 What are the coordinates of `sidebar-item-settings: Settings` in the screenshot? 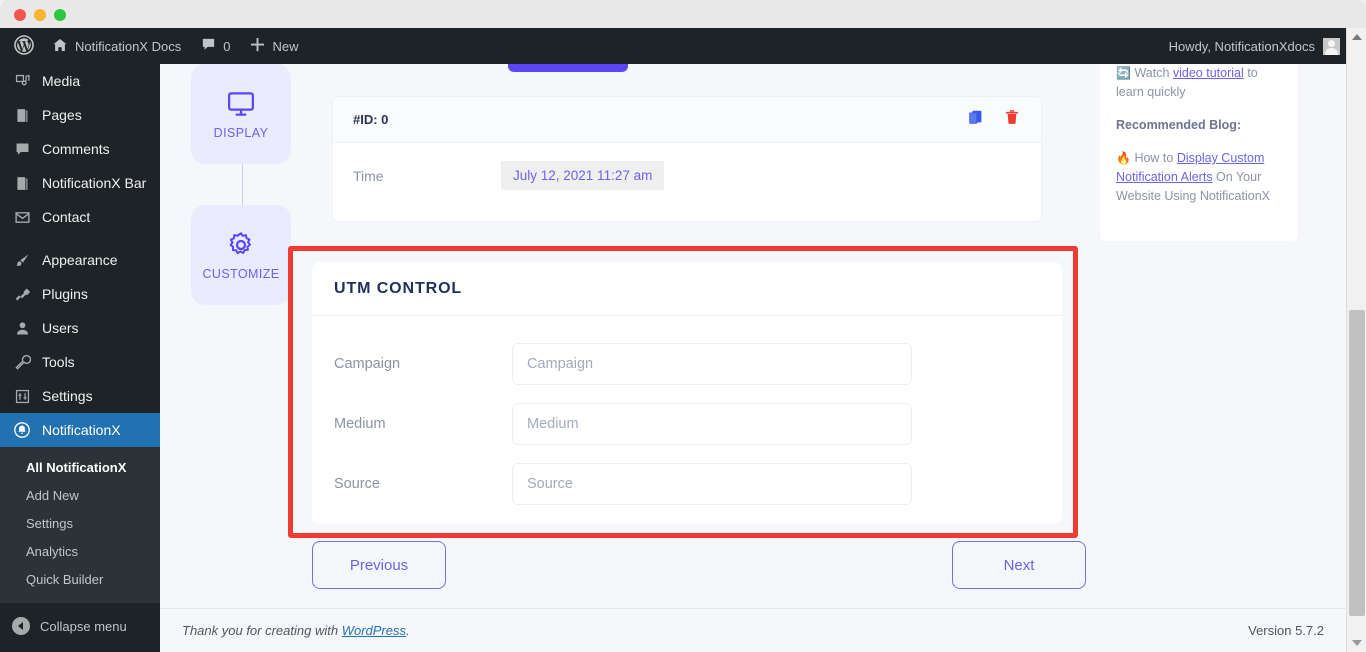 It's located at (80, 396).